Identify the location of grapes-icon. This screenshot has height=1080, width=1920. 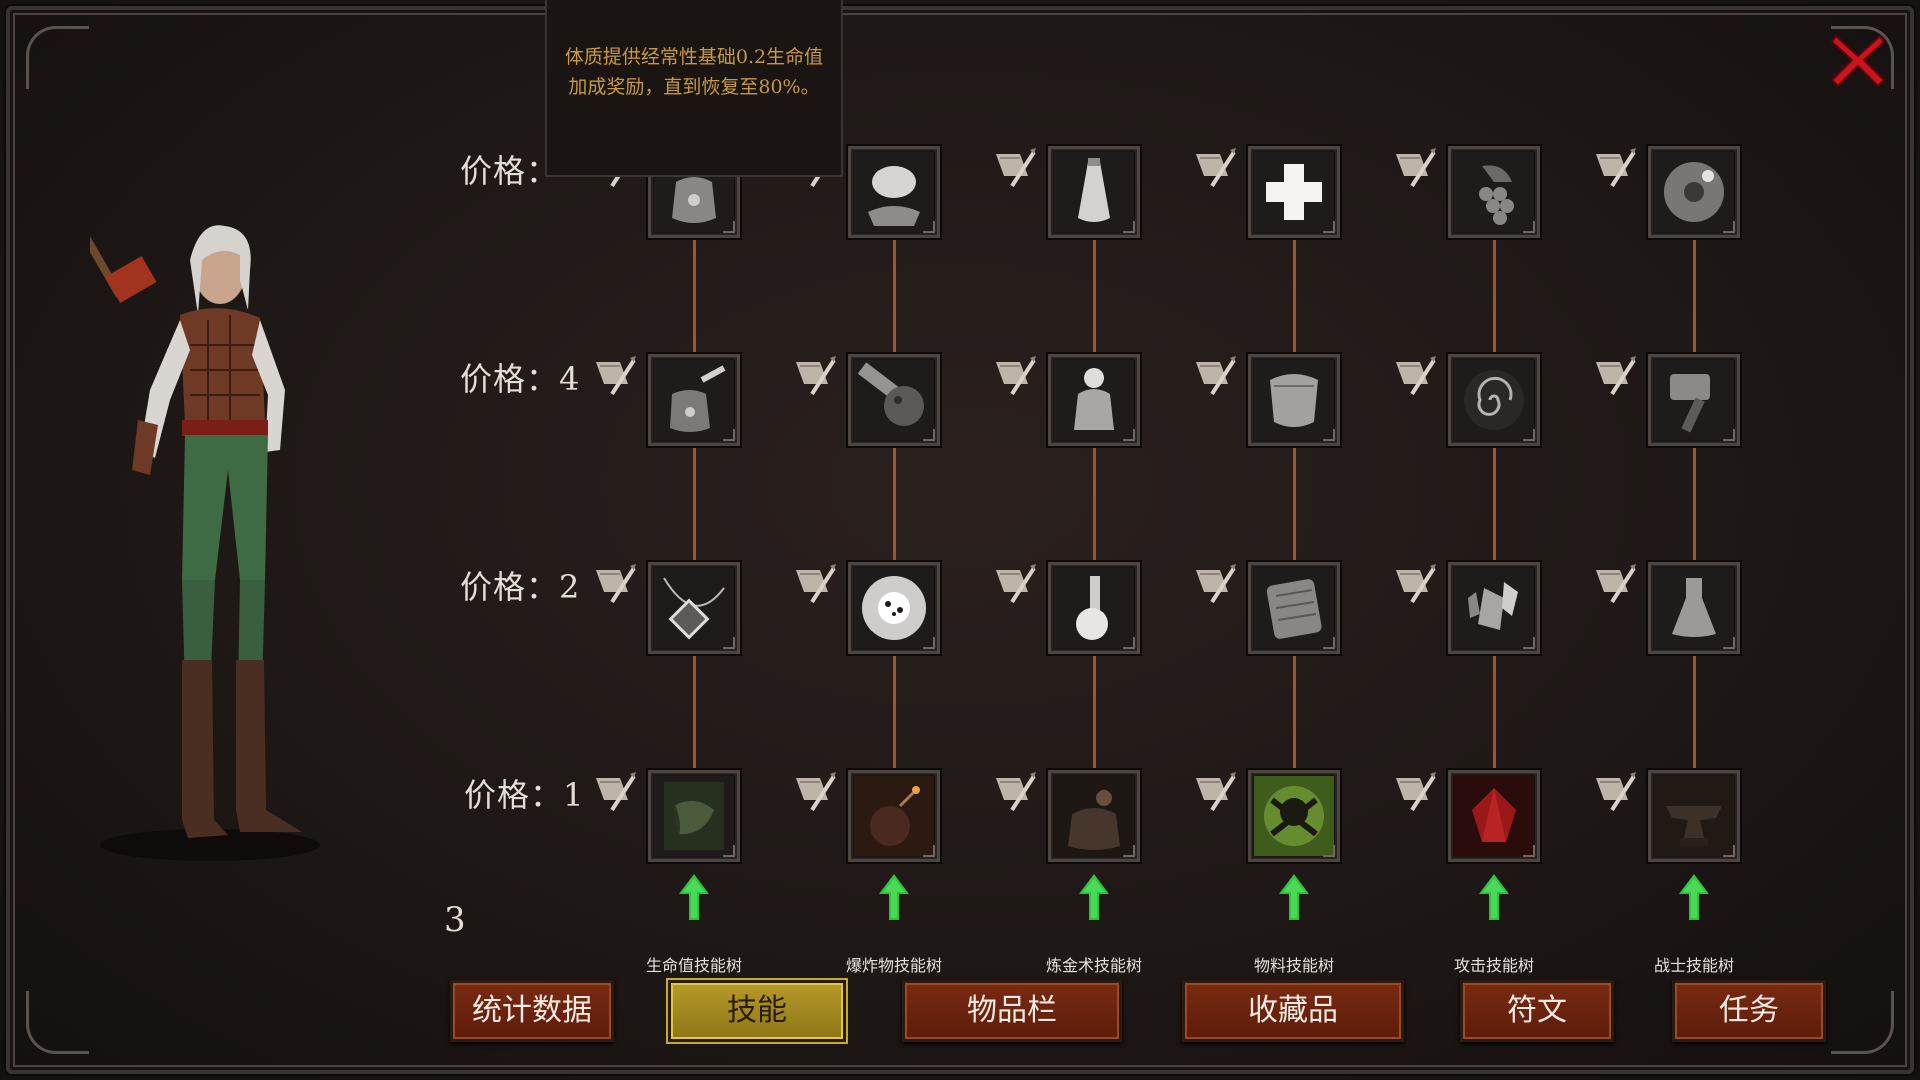
(1494, 192).